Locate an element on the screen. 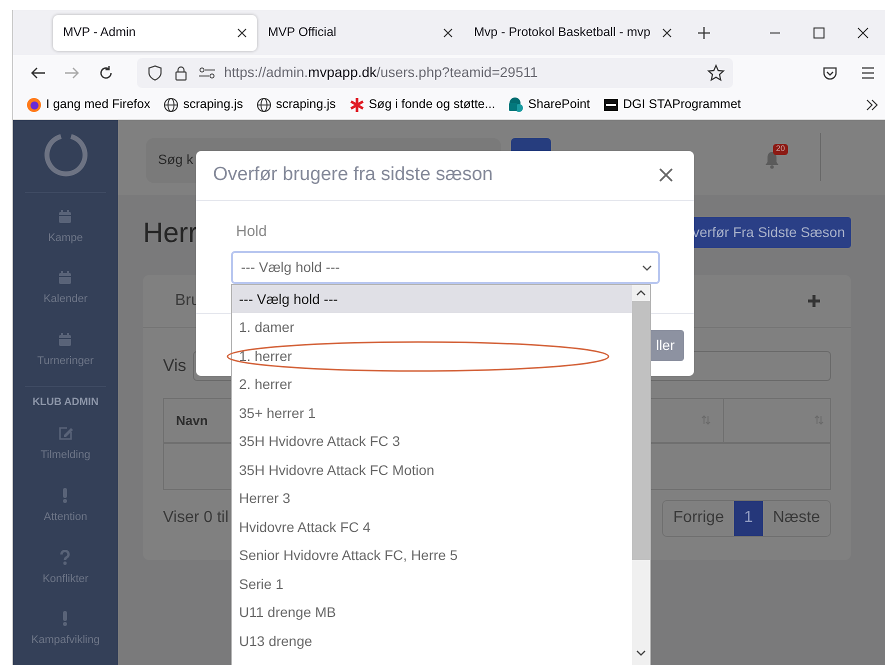 Image resolution: width=885 pixels, height=665 pixels. page-heading: Herr is located at coordinates (170, 233).